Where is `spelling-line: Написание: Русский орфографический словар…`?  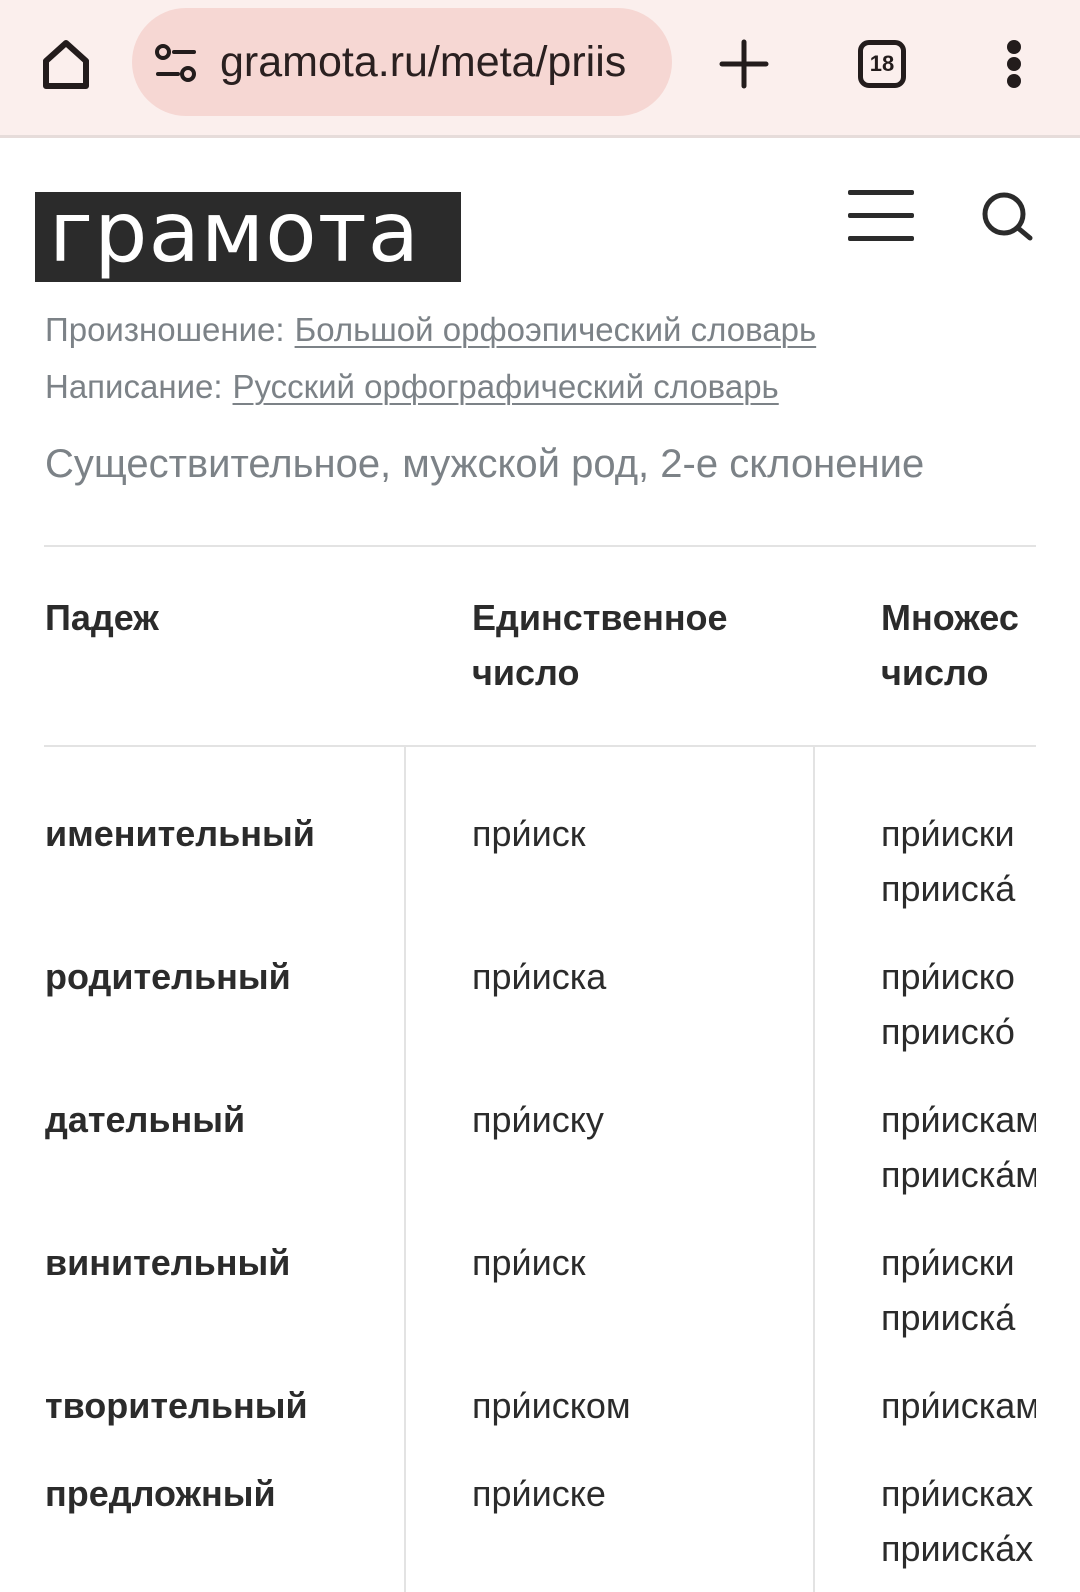 spelling-line: Написание: Русский орфографический словар… is located at coordinates (412, 387).